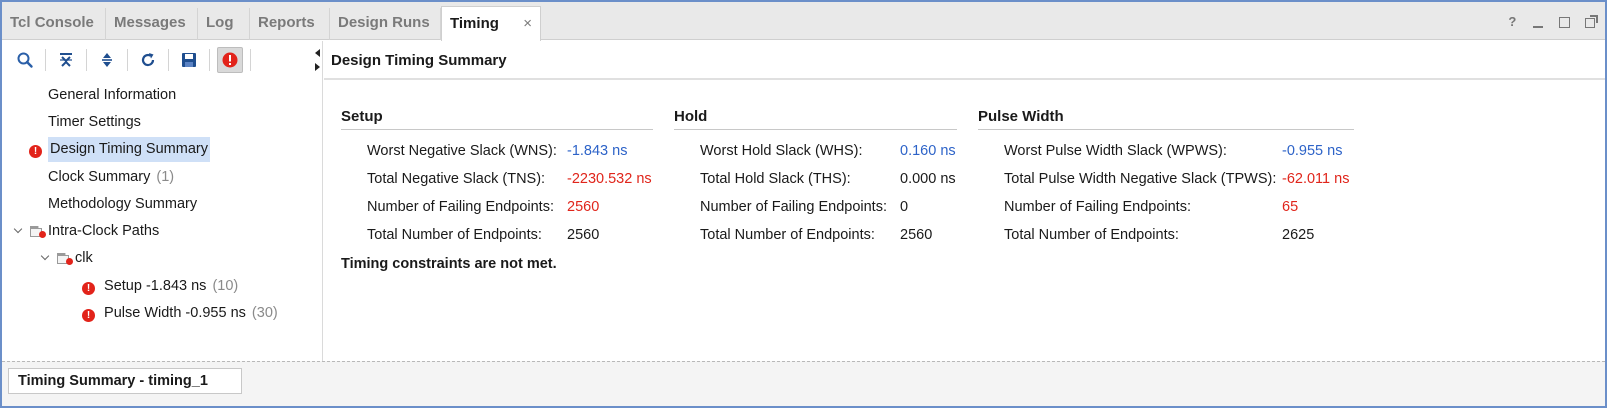  What do you see at coordinates (220, 22) in the screenshot?
I see `tab-label: Log` at bounding box center [220, 22].